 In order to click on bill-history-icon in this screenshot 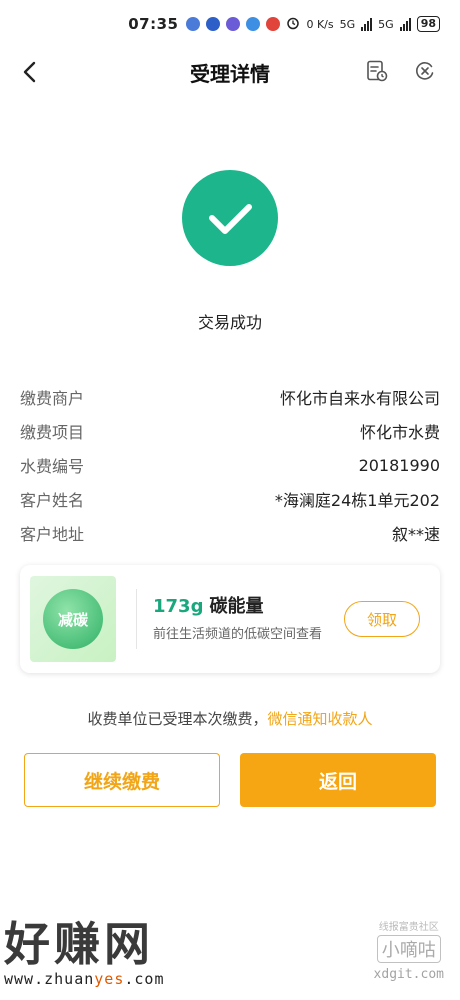, I will do `click(377, 71)`.